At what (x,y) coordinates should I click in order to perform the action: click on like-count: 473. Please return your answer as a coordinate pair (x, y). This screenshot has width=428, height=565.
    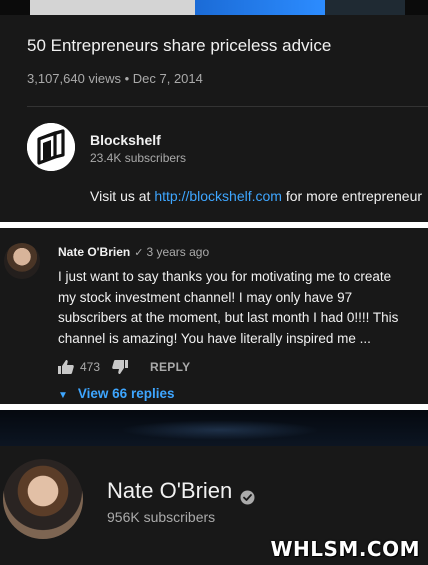
    Looking at the image, I should click on (90, 366).